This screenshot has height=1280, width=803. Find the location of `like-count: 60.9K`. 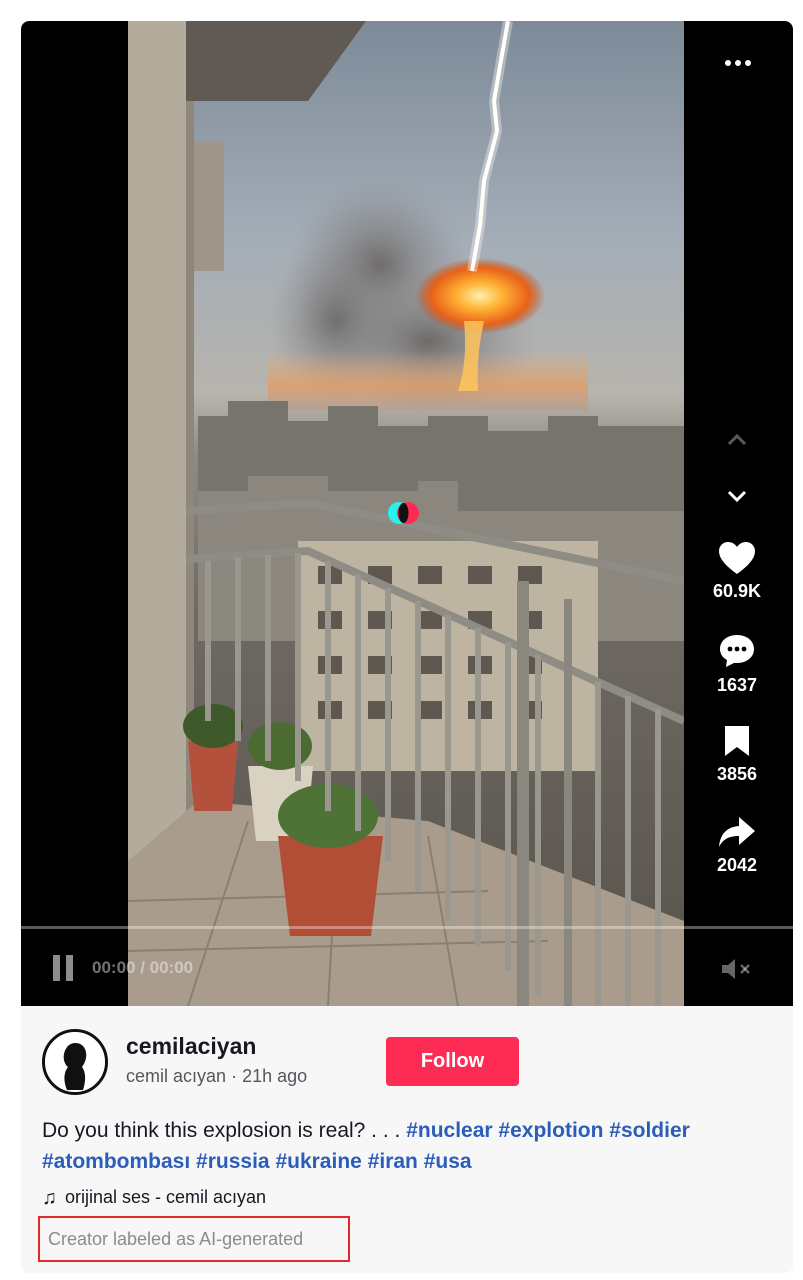

like-count: 60.9K is located at coordinates (737, 591).